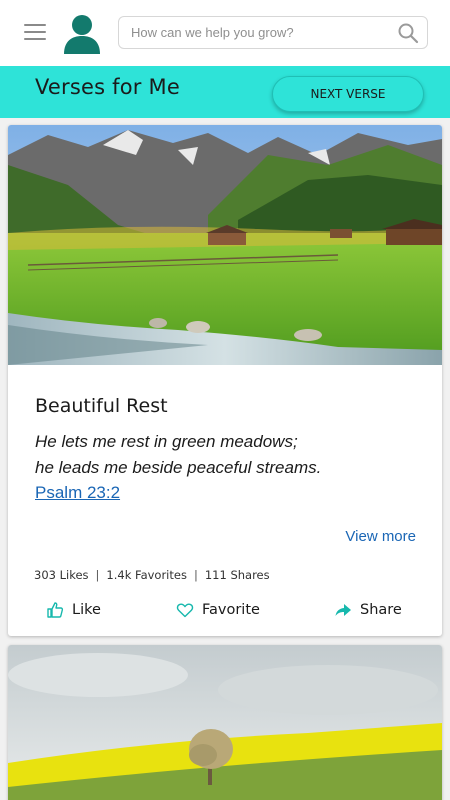  What do you see at coordinates (146, 575) in the screenshot?
I see `favorites-count: 1.4k Favorites` at bounding box center [146, 575].